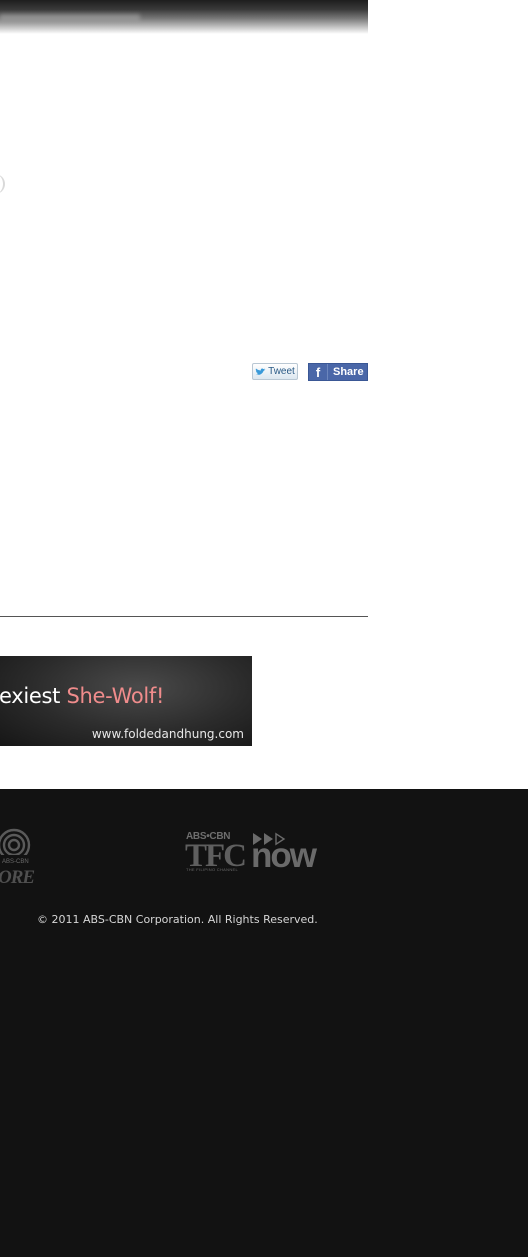 The image size is (528, 1257). I want to click on twitter-bird-icon, so click(260, 371).